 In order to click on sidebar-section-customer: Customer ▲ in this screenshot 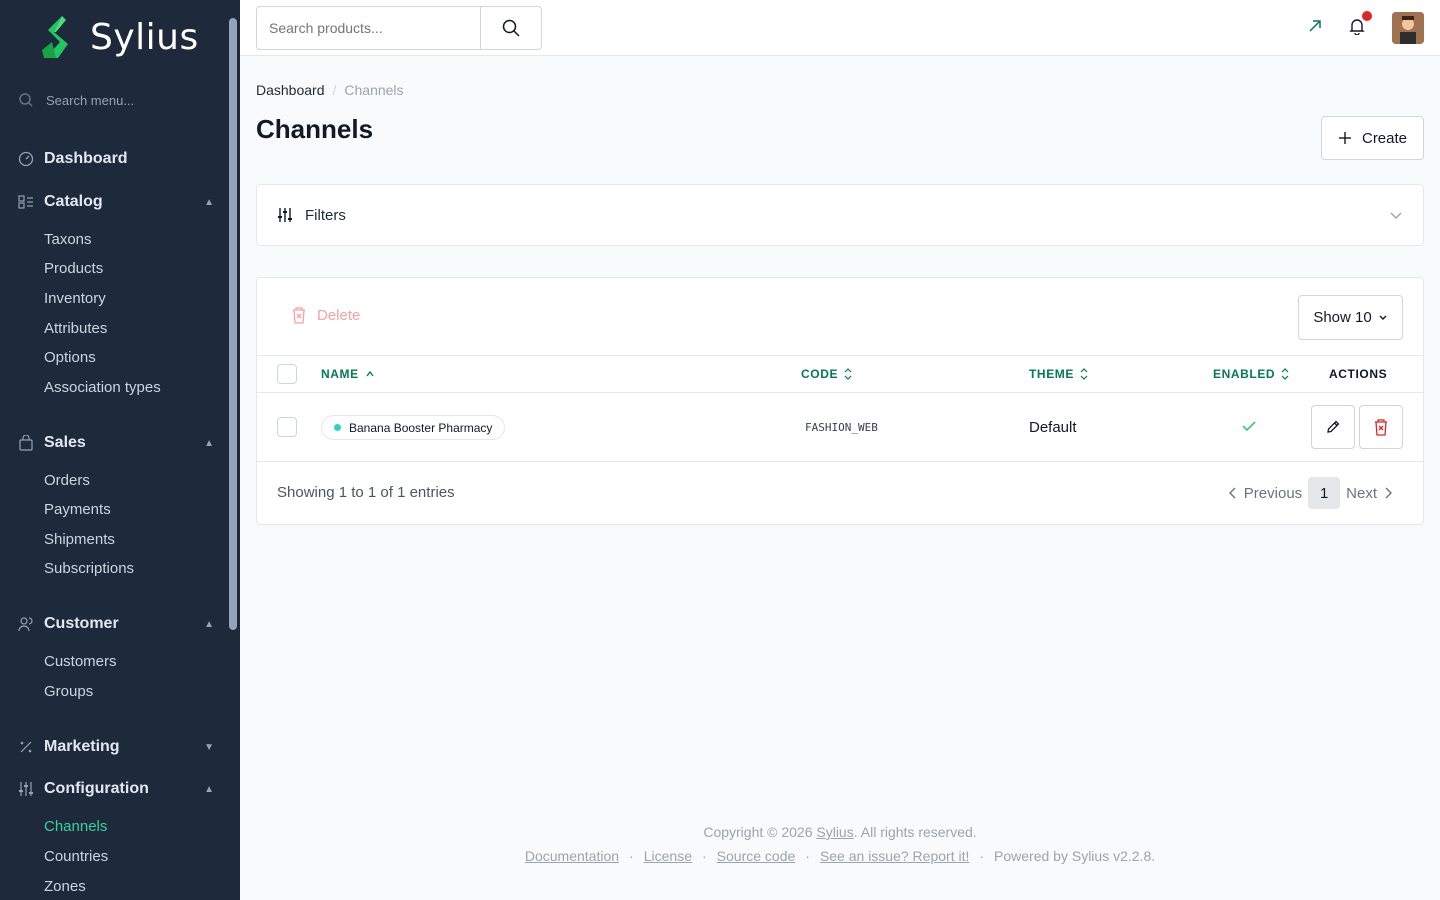, I will do `click(116, 624)`.